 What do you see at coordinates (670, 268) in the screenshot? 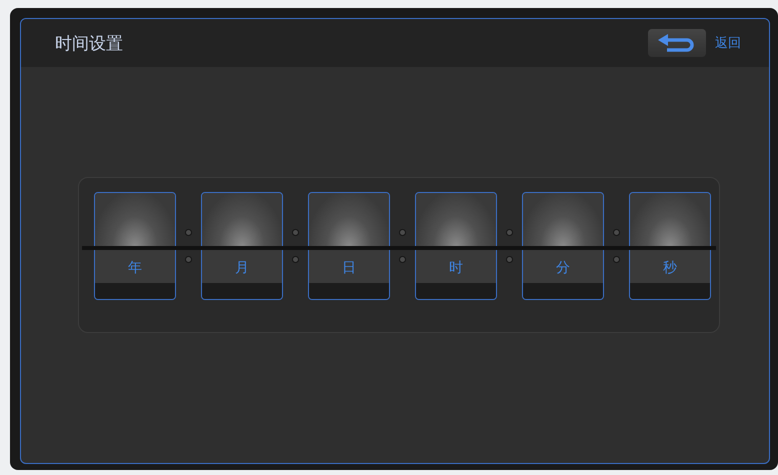
I see `field-label: 秒` at bounding box center [670, 268].